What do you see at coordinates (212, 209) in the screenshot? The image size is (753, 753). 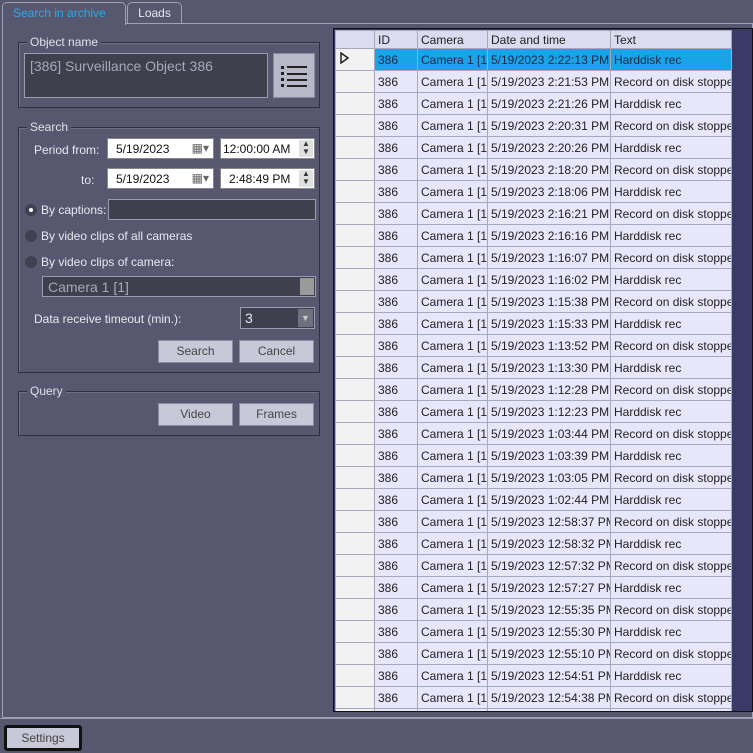 I see `captions-input` at bounding box center [212, 209].